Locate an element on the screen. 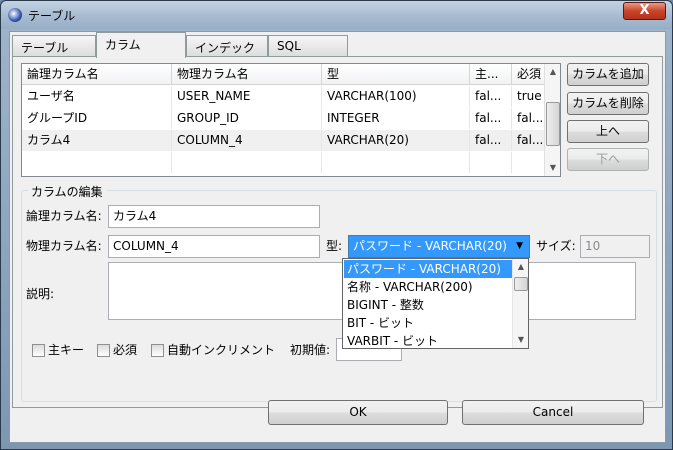 The image size is (673, 450). cell-type: VARCHAR(20) is located at coordinates (396, 140).